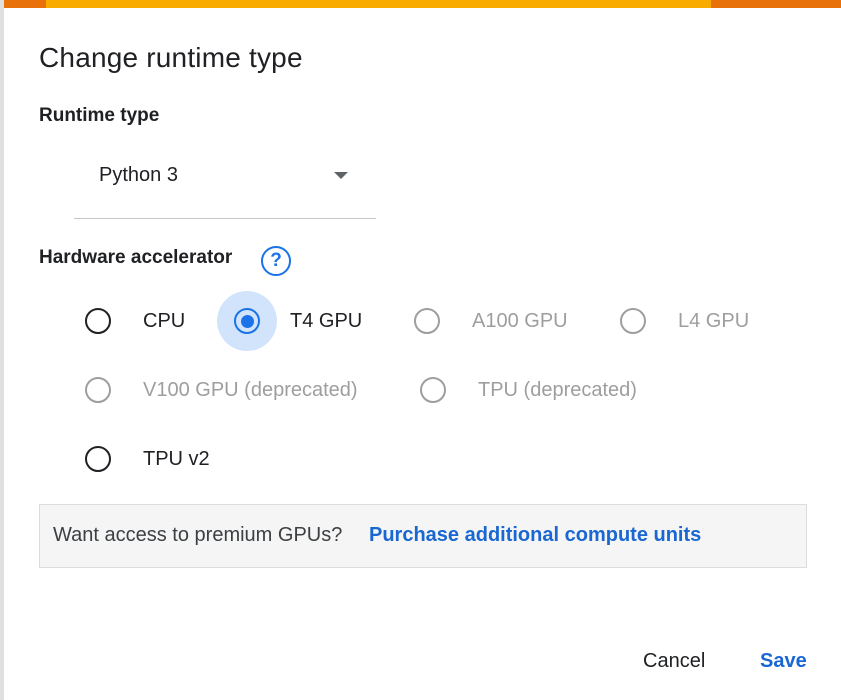 The width and height of the screenshot is (841, 700). I want to click on radio-label-t4-gpu: T4 GPU, so click(326, 321).